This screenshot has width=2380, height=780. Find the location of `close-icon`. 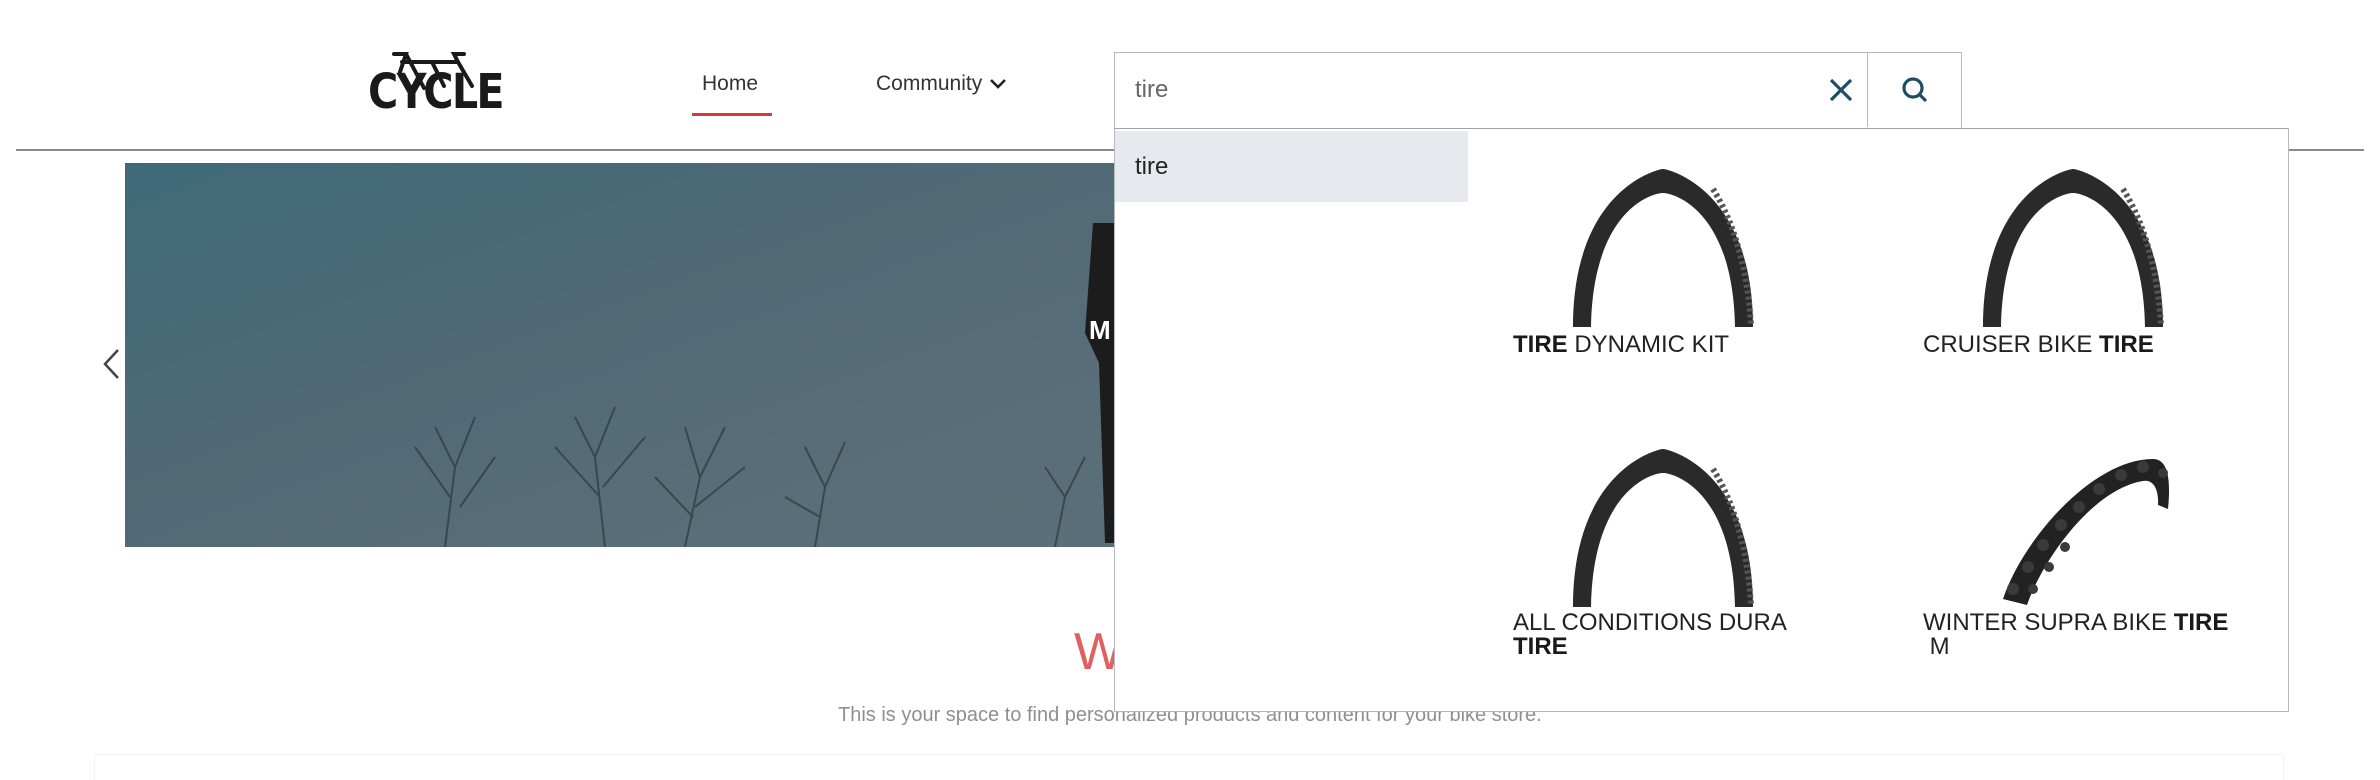

close-icon is located at coordinates (1841, 90).